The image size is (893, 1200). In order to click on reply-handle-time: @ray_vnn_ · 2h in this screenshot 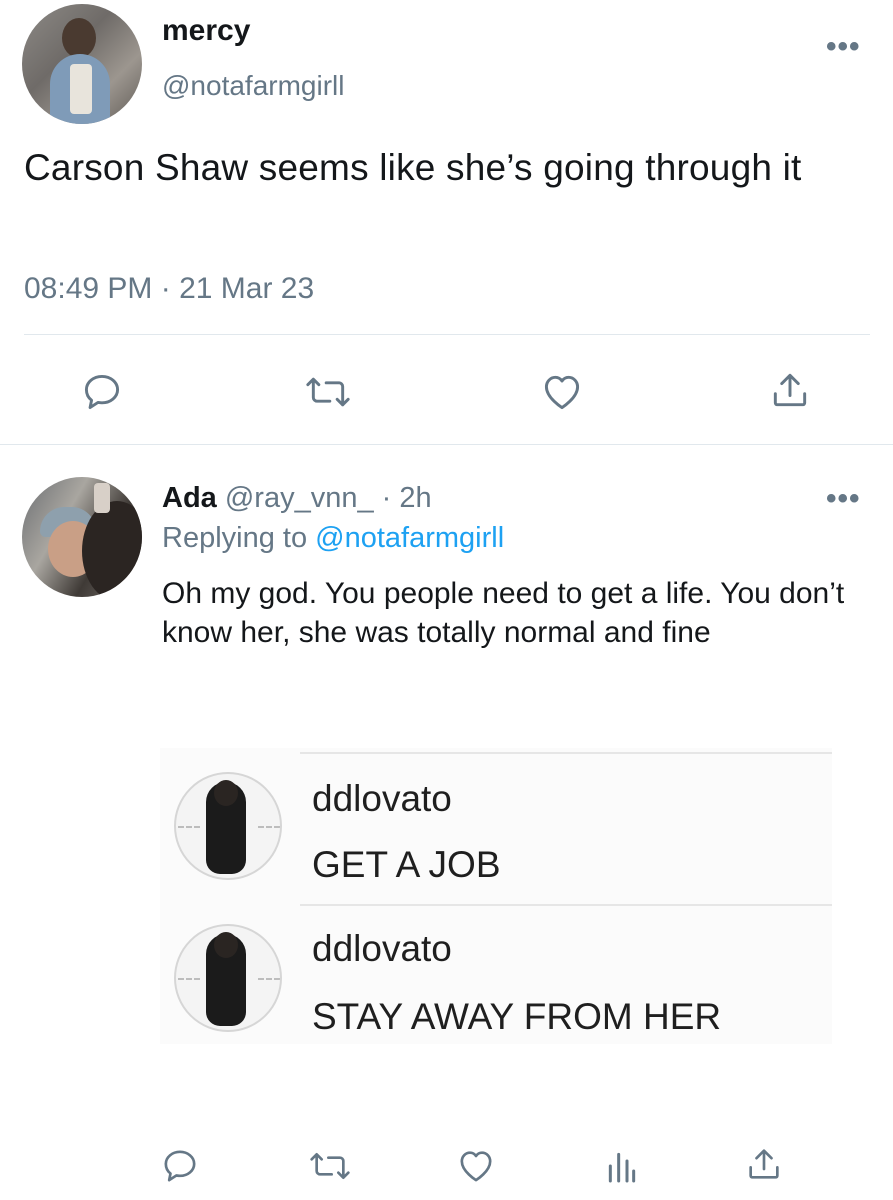, I will do `click(328, 498)`.